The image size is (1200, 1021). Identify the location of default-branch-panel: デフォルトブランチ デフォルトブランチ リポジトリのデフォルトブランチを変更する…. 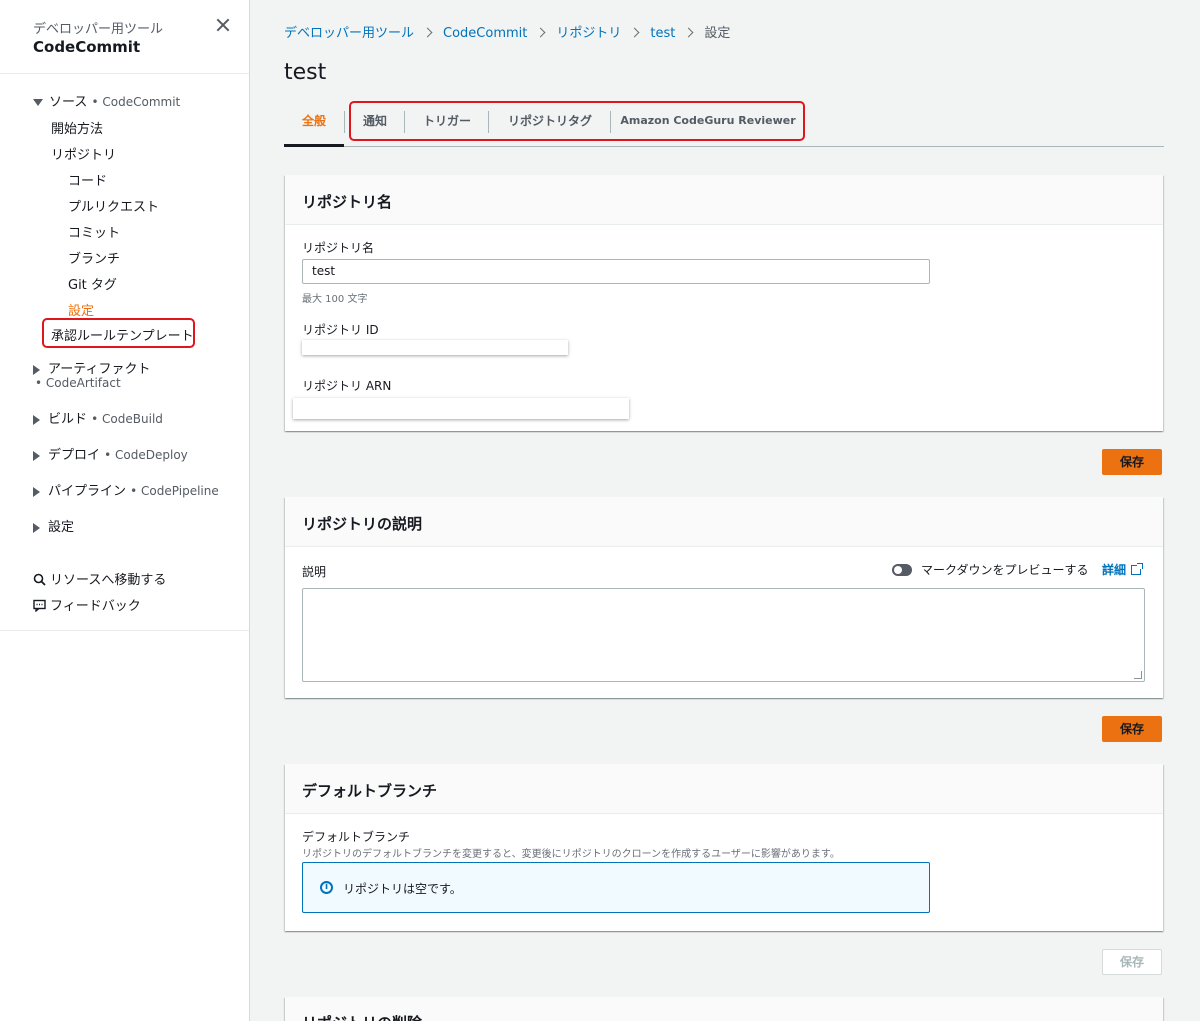
(724, 847).